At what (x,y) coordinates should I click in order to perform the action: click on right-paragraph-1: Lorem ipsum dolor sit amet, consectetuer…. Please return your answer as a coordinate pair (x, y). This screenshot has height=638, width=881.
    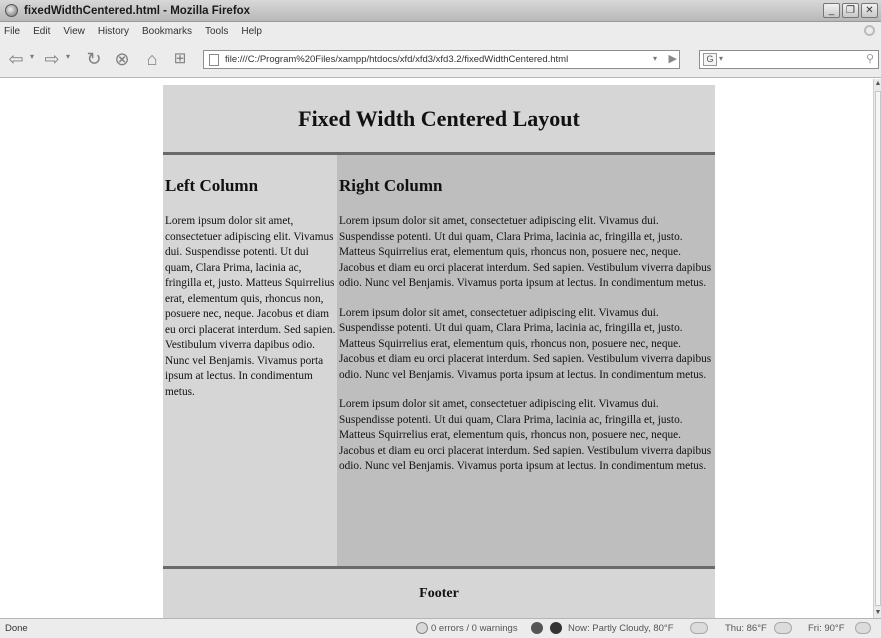
    Looking at the image, I should click on (525, 252).